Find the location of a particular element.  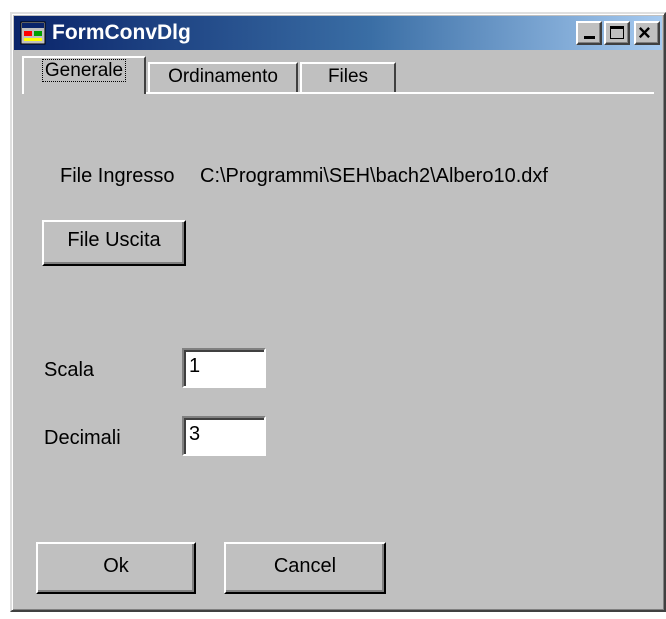

close-button: × is located at coordinates (647, 33).